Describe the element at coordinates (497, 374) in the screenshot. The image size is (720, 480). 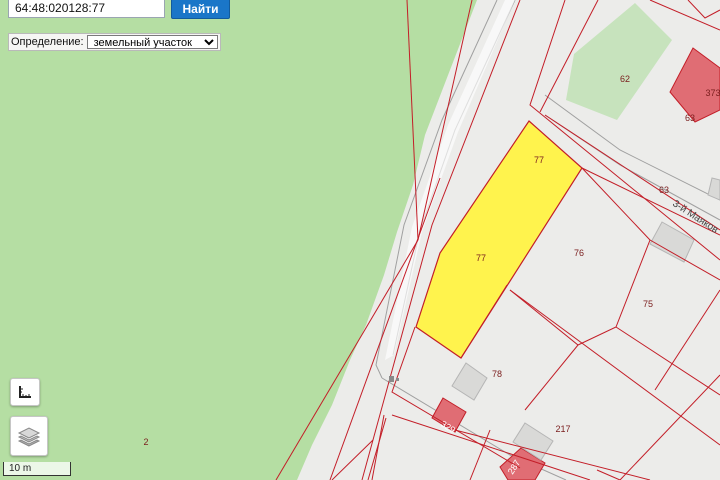
I see `parcel-label-78: 78` at that location.